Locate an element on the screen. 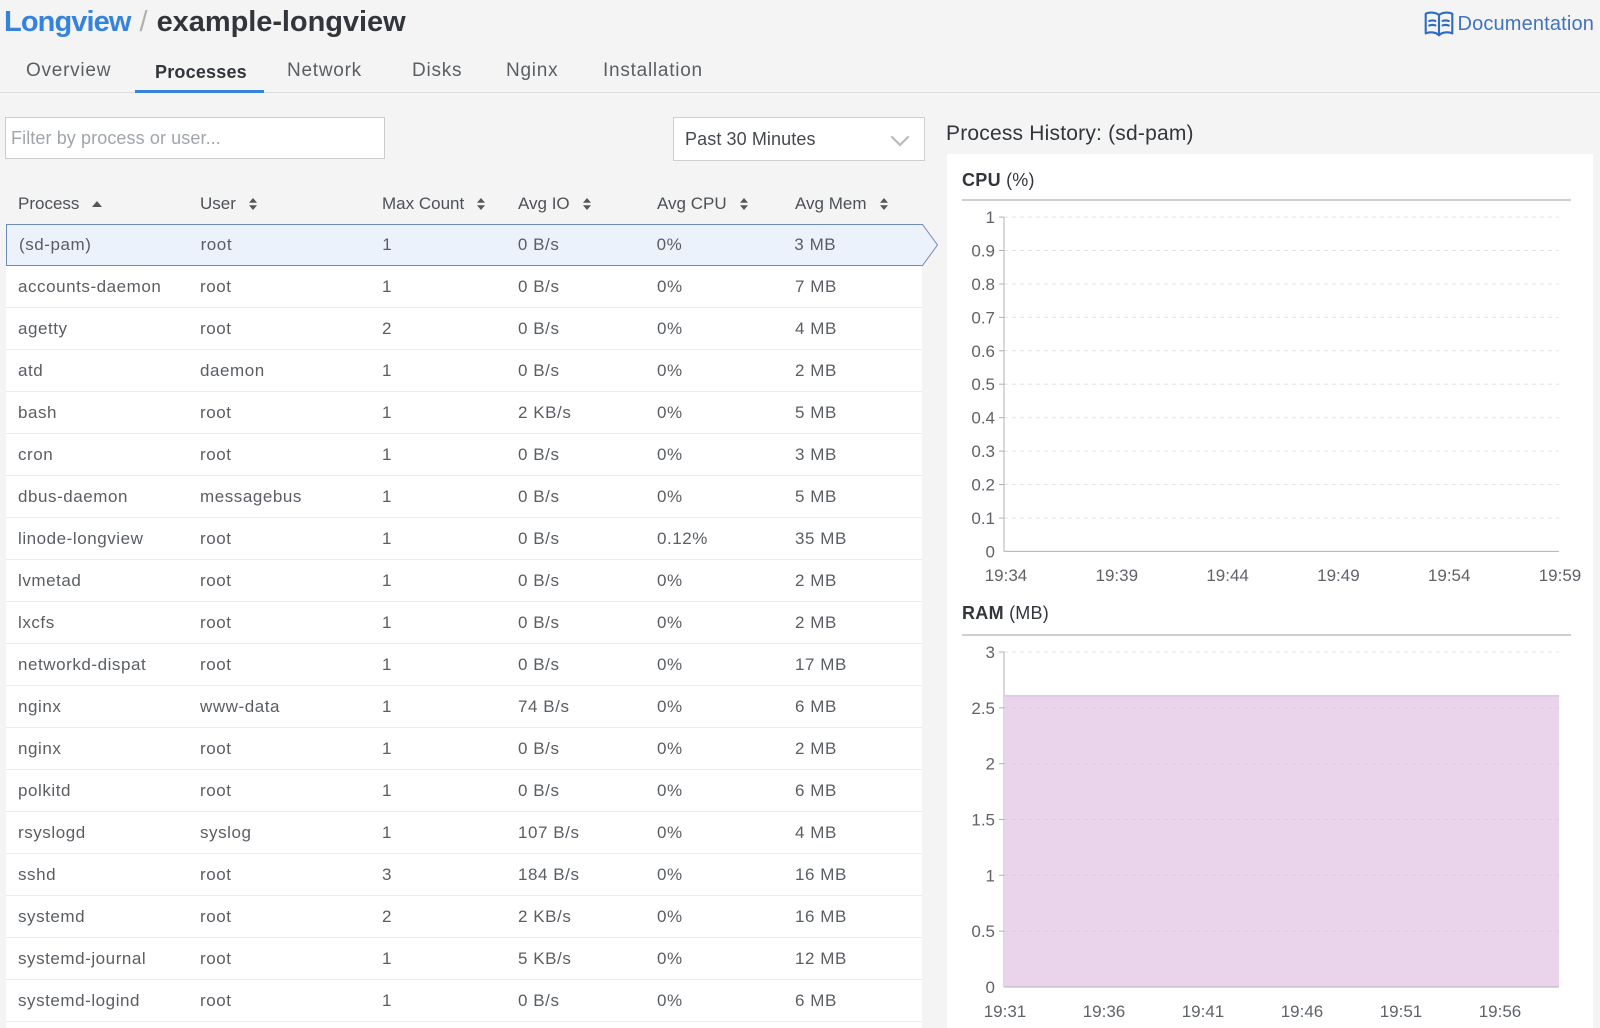  svg-text: 19:46 is located at coordinates (1302, 1011).